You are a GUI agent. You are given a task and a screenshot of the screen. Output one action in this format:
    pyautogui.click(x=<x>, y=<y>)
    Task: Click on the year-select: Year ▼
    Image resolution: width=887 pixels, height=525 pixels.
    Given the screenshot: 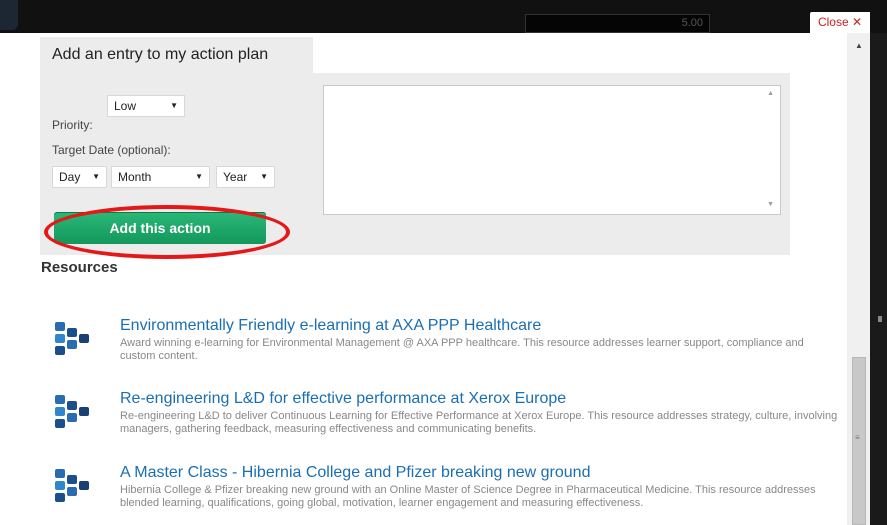 What is the action you would take?
    pyautogui.click(x=245, y=177)
    